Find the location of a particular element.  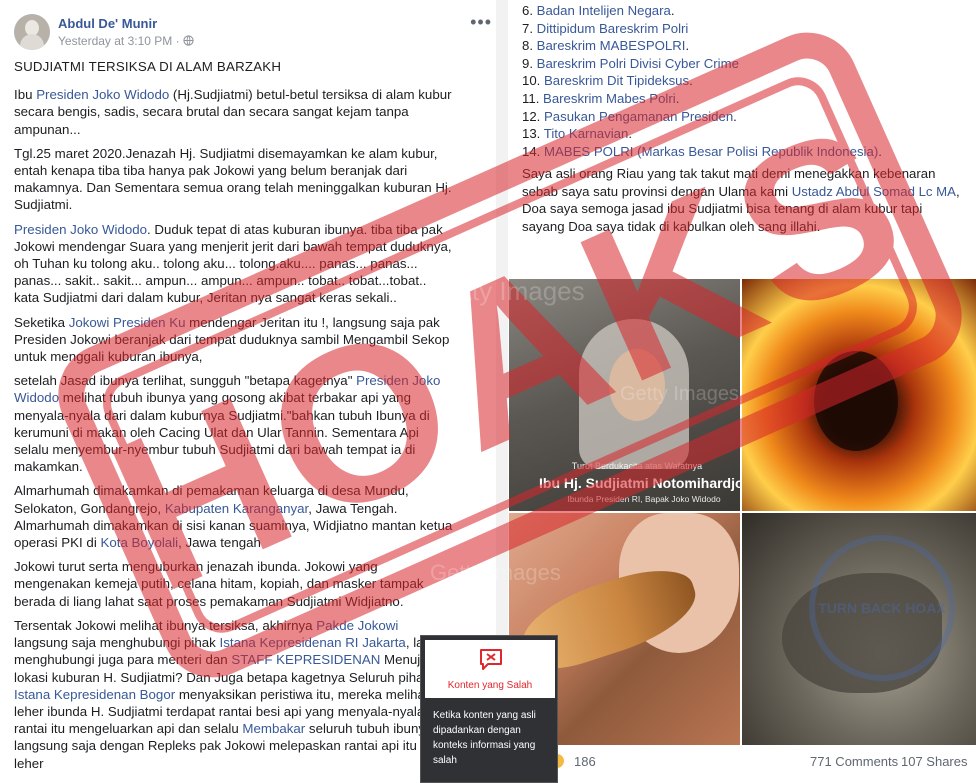

list-number: 8. is located at coordinates (529, 46).